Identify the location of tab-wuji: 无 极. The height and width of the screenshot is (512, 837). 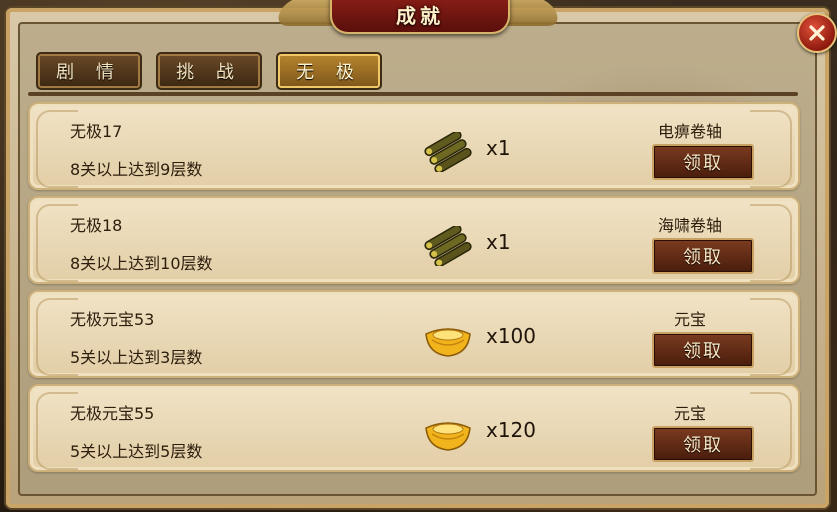
(329, 71).